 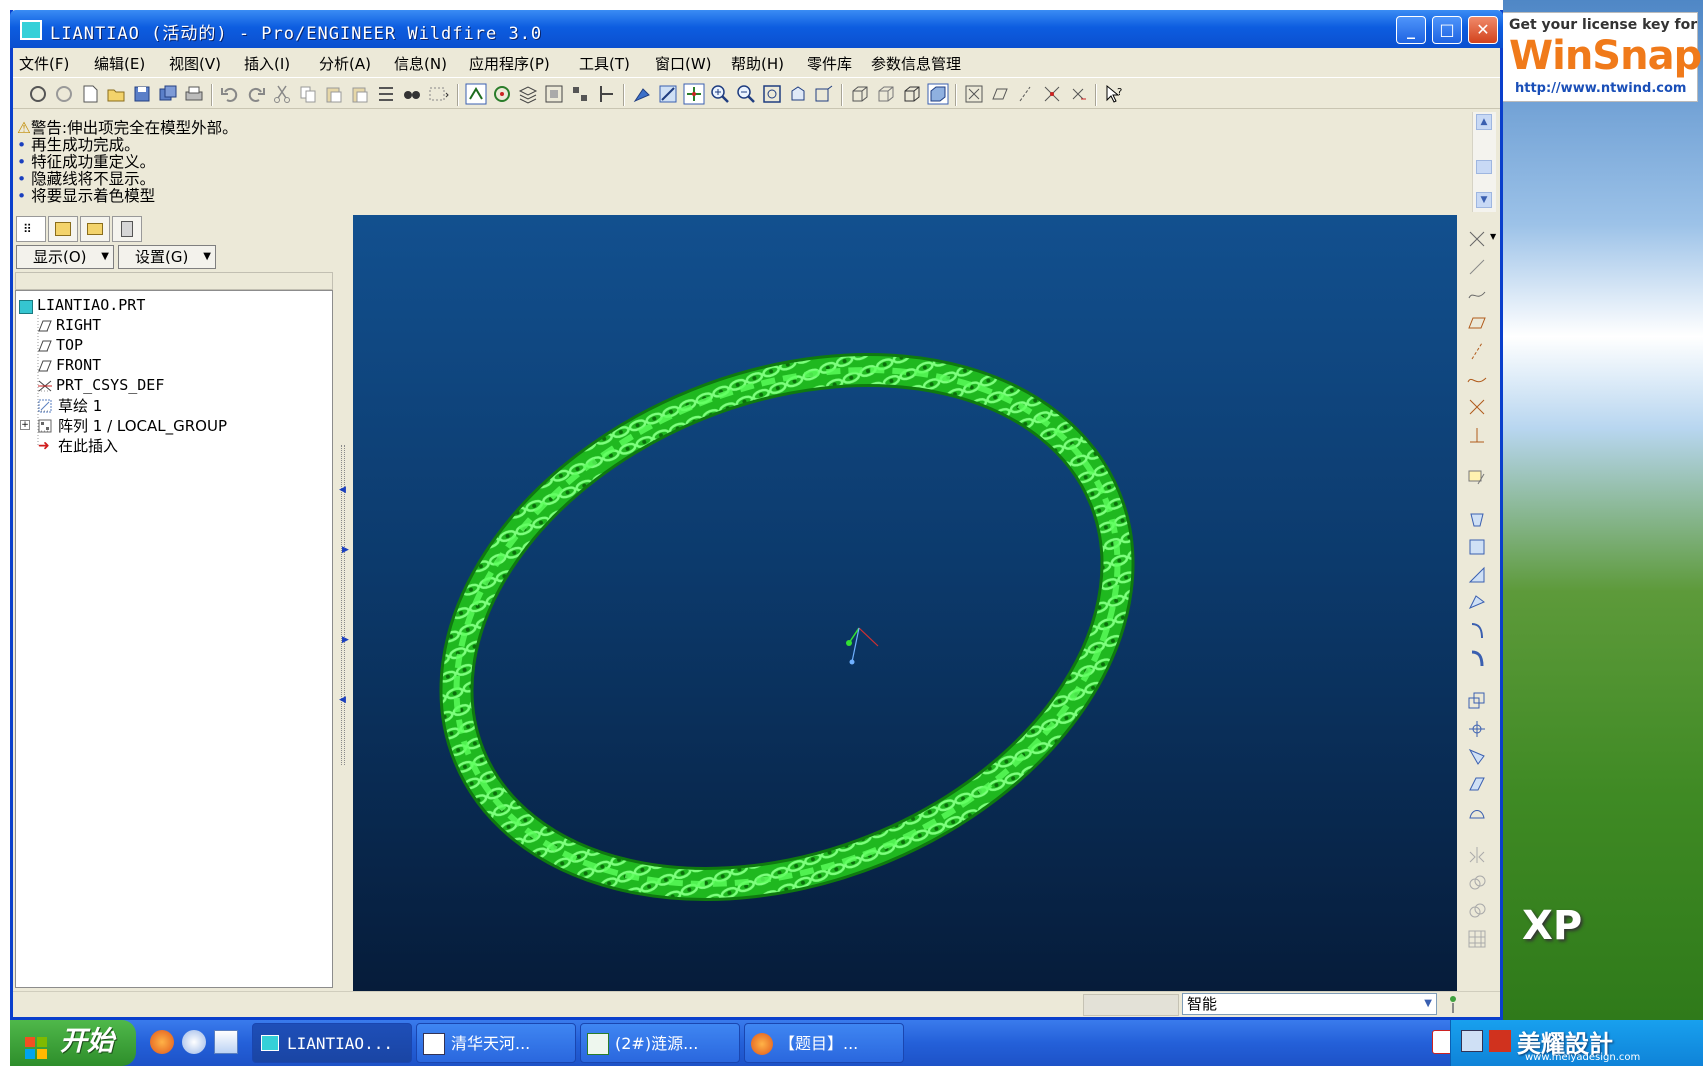 I want to click on csys-display-icon, so click(x=694, y=94).